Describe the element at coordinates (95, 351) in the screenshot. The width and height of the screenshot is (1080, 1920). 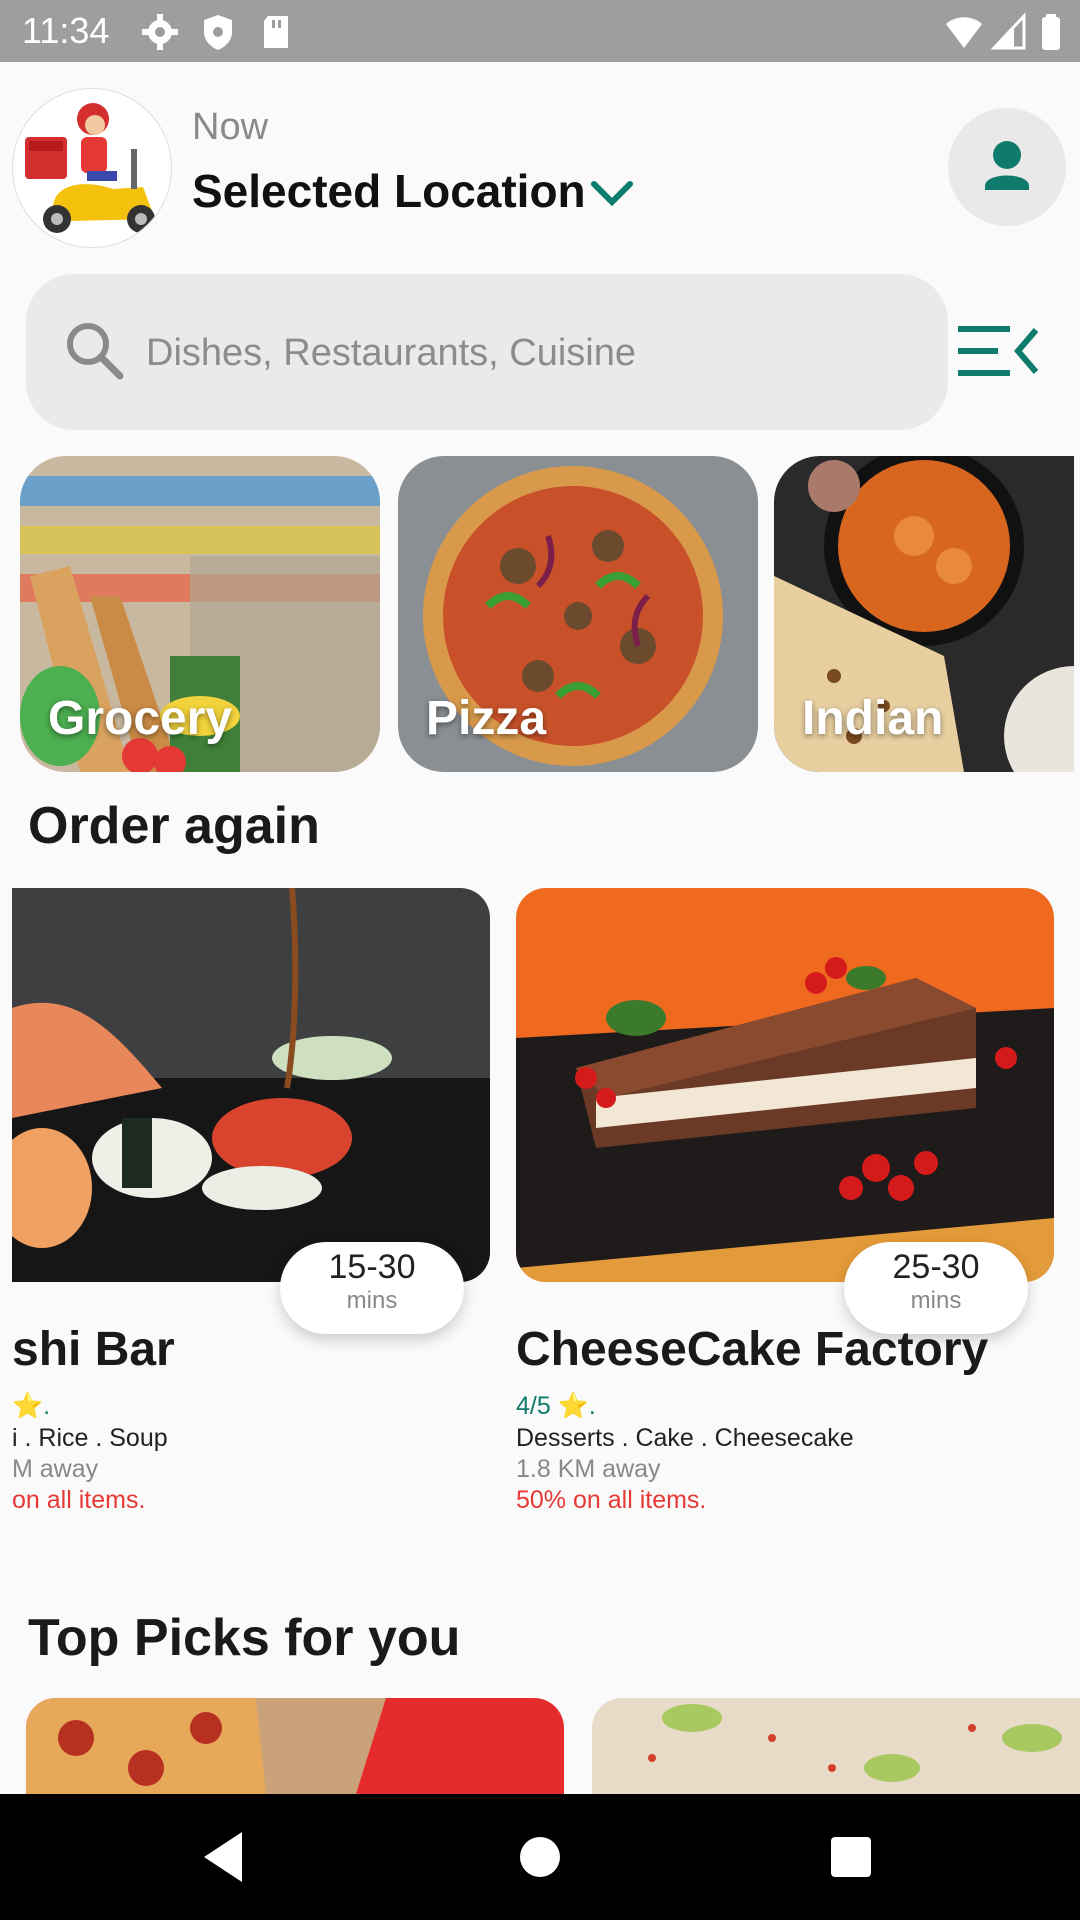
I see `search-icon` at that location.